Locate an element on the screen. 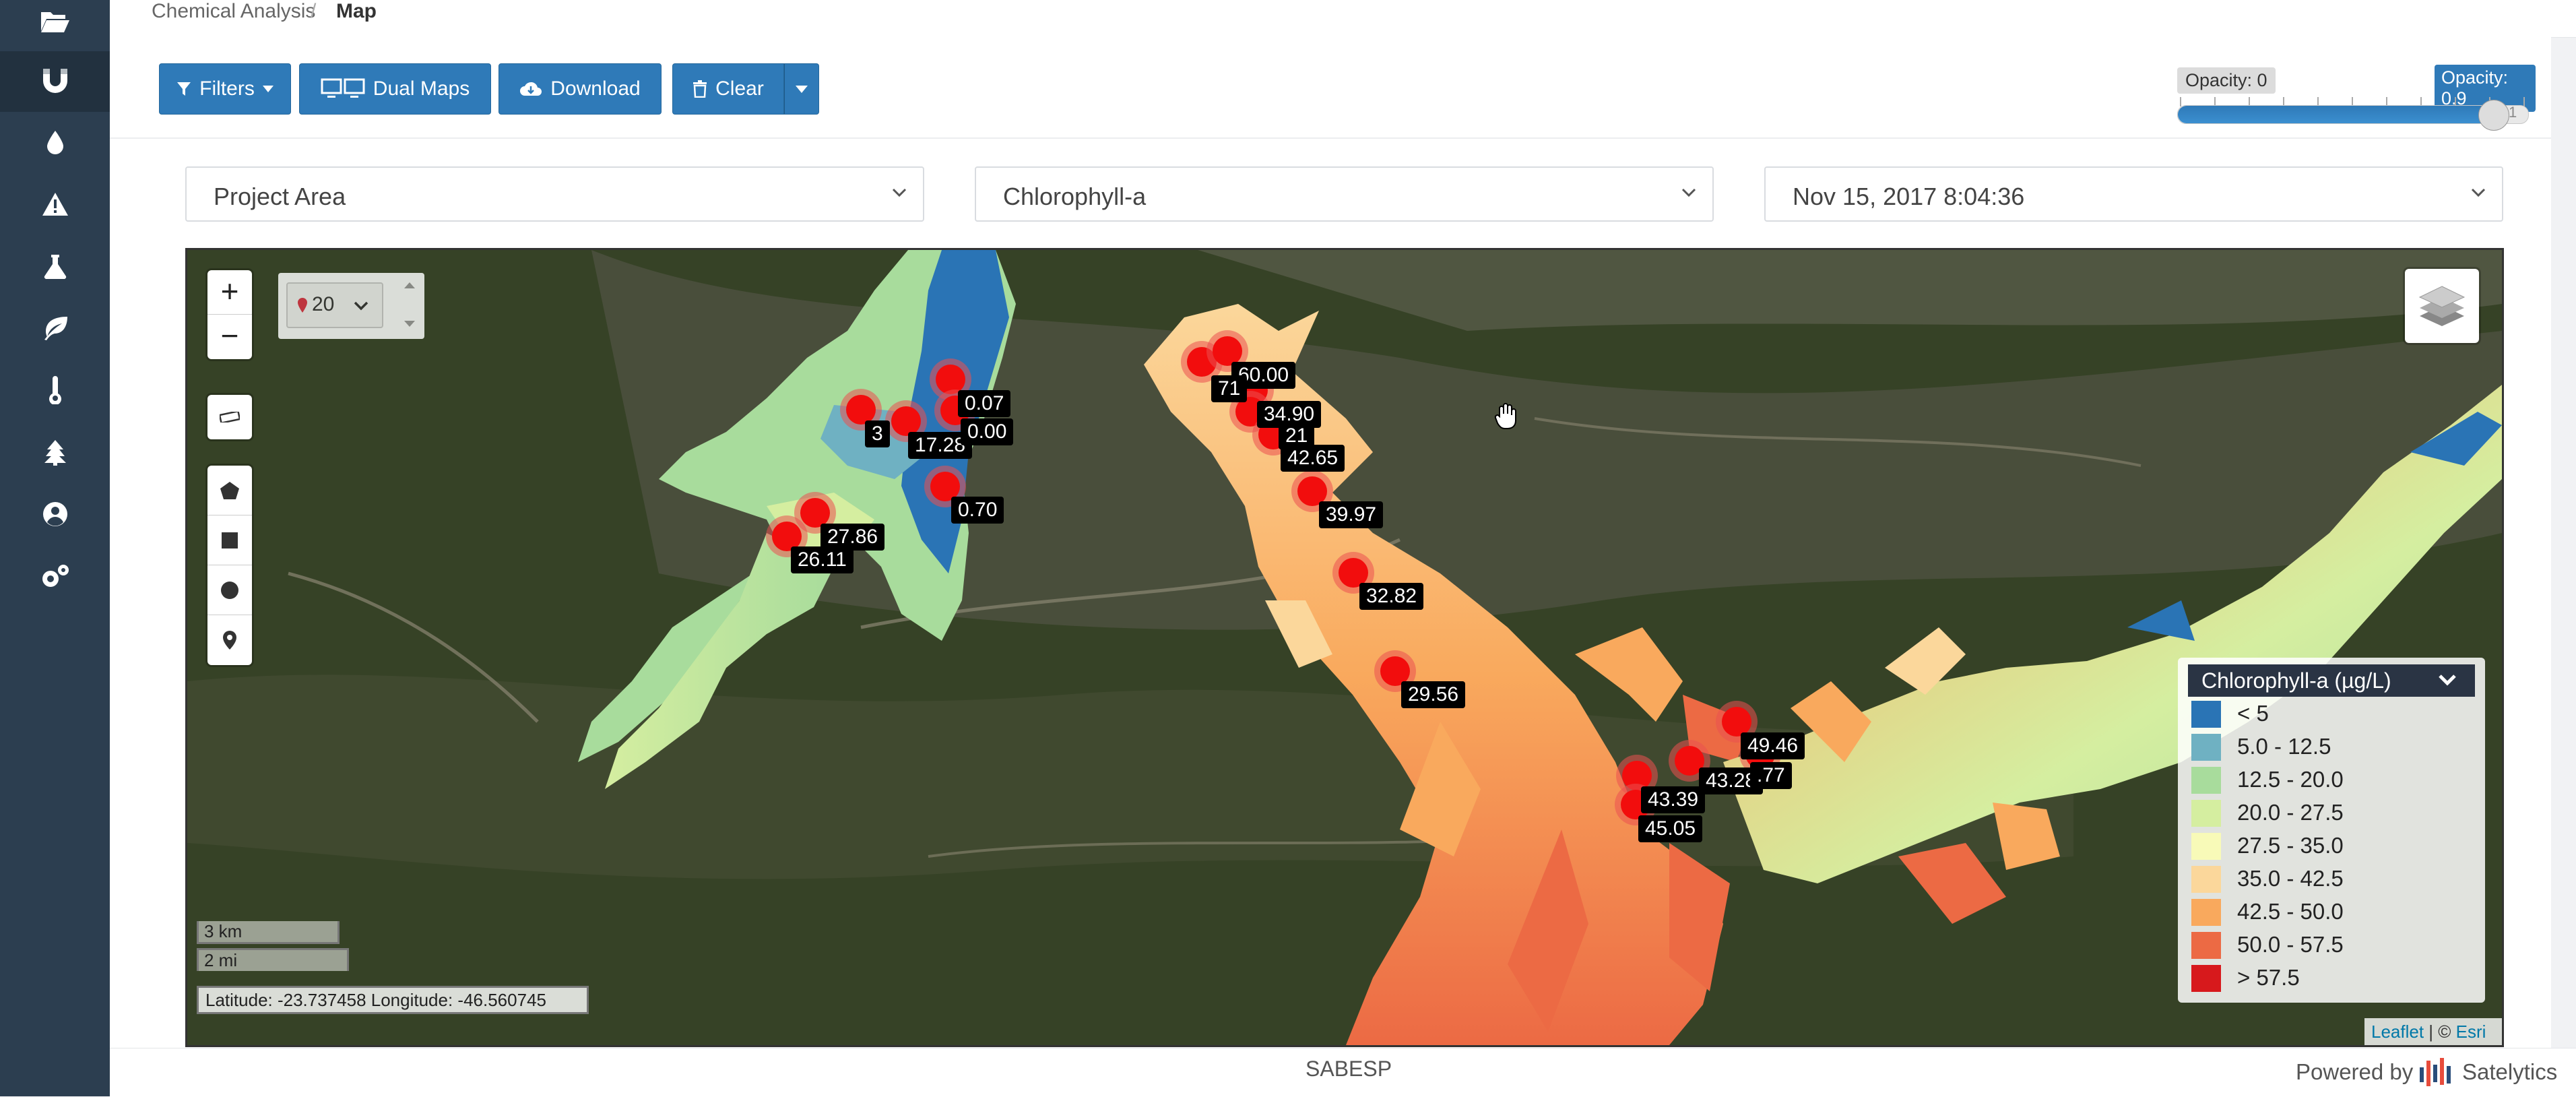  layers-button is located at coordinates (2442, 306).